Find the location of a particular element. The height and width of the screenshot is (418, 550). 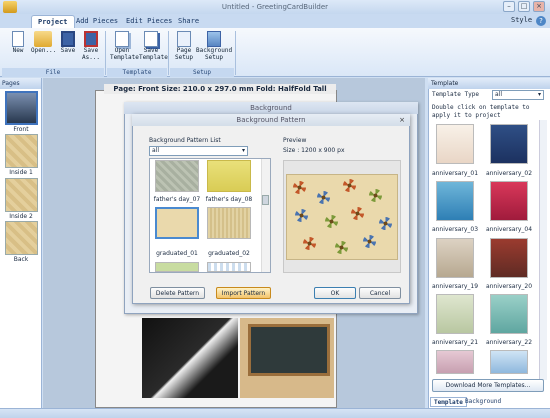

template-label: anniversary_21 is located at coordinates (455, 342).